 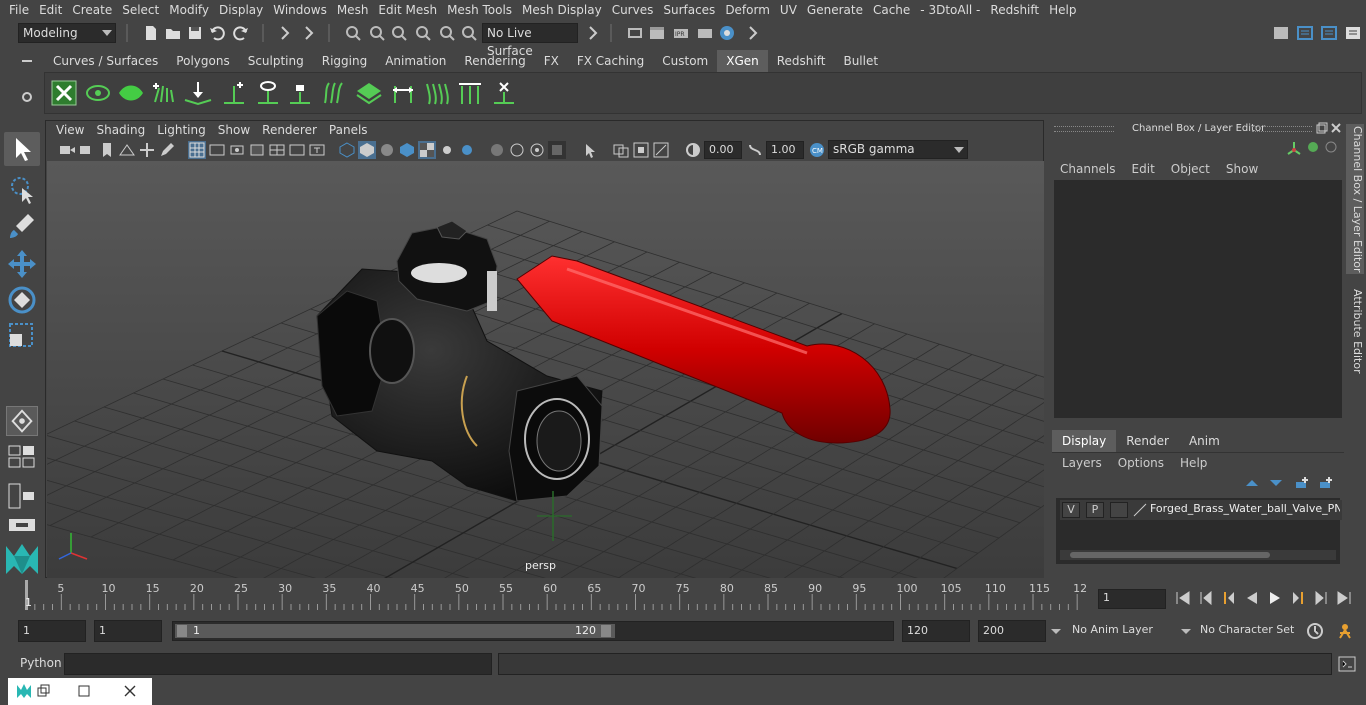 I want to click on layer-scrollbar, so click(x=1198, y=555).